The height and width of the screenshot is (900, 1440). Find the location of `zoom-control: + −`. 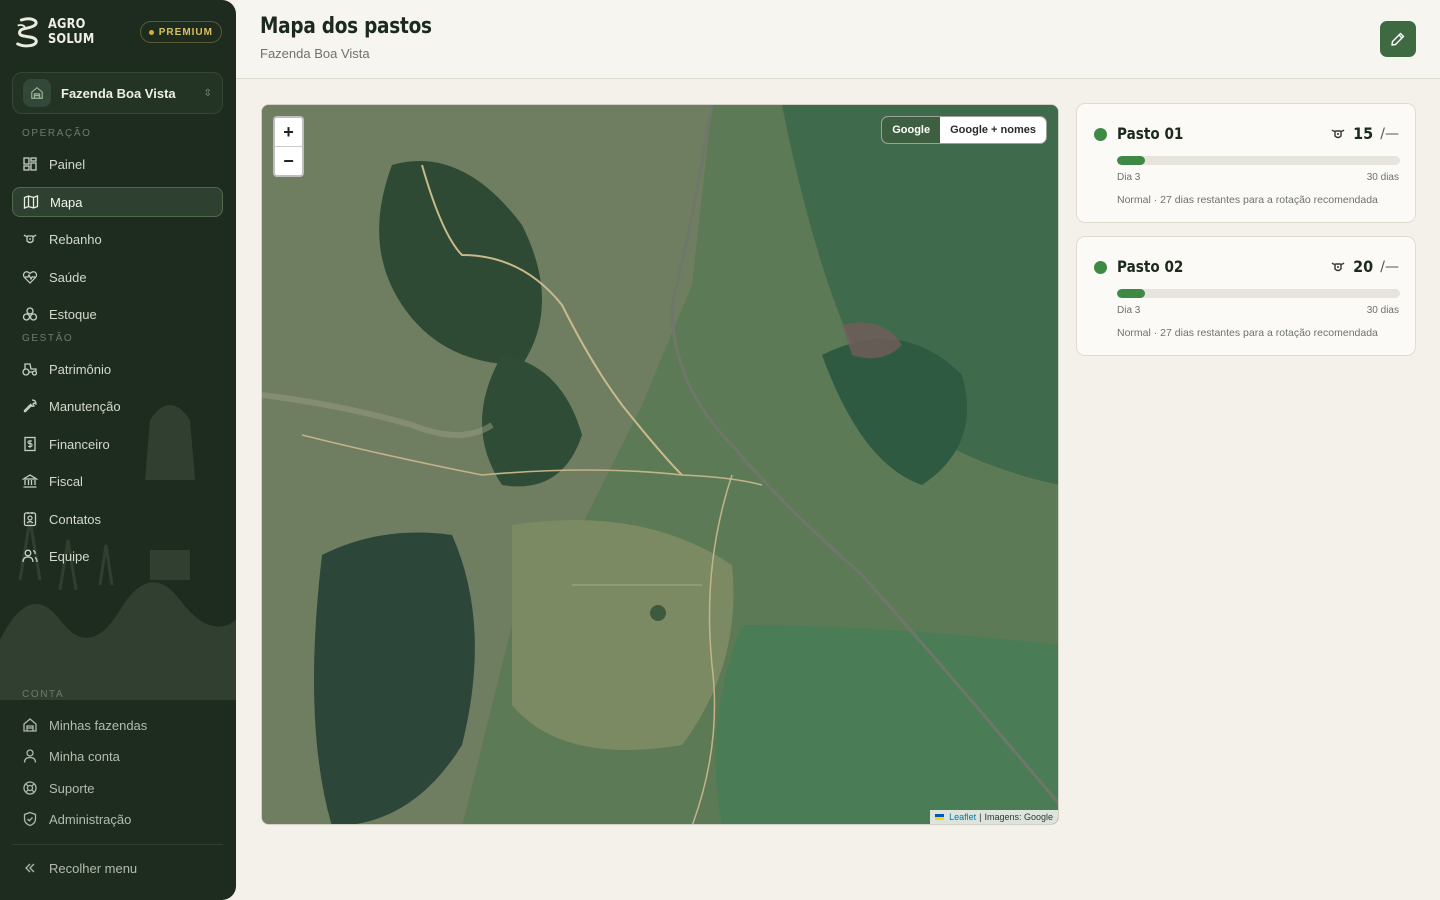

zoom-control: + − is located at coordinates (288, 146).